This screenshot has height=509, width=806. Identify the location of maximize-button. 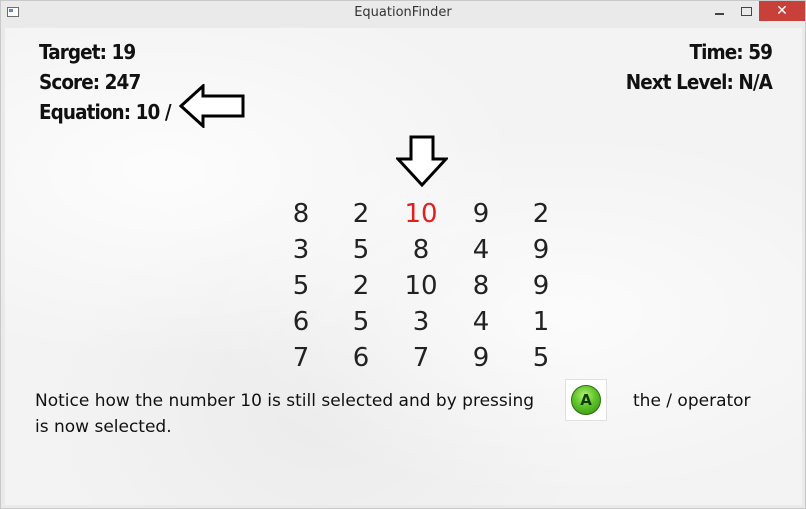
(746, 11).